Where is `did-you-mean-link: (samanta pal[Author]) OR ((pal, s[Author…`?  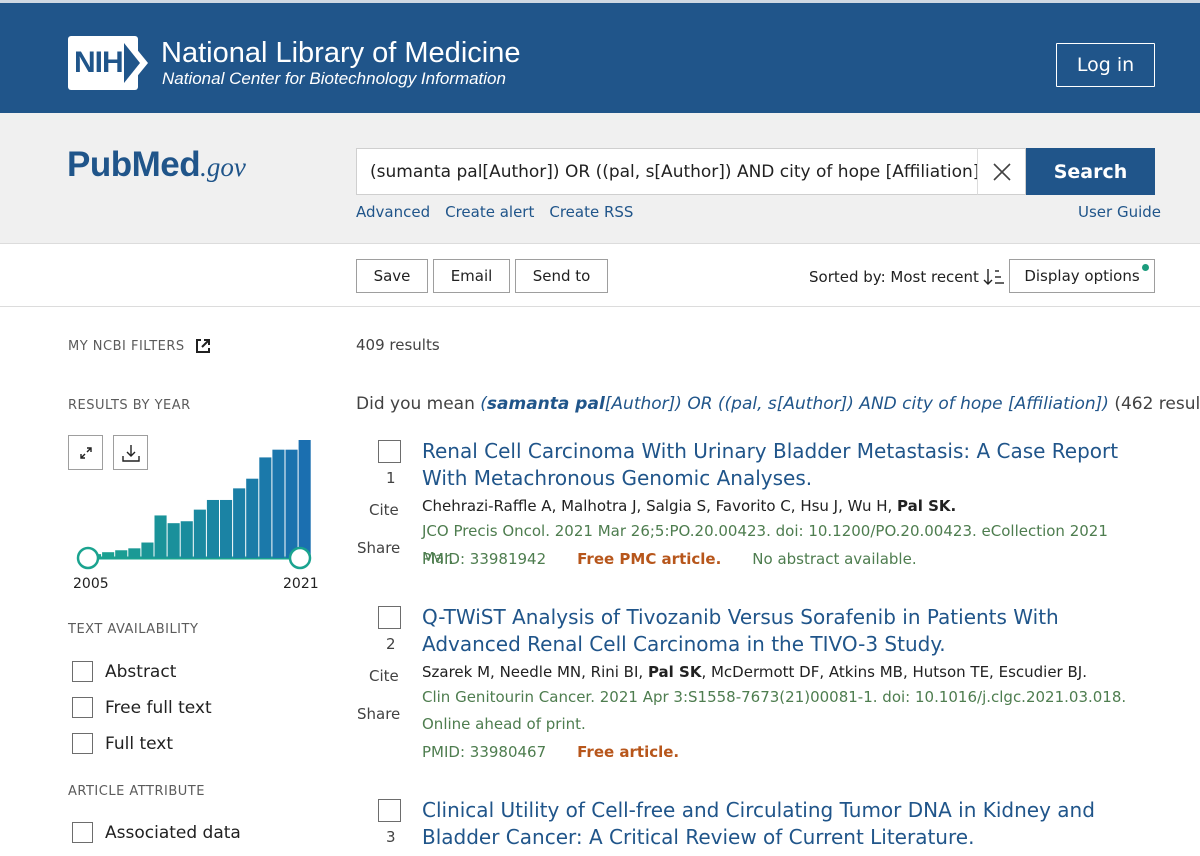 did-you-mean-link: (samanta pal[Author]) OR ((pal, s[Author… is located at coordinates (794, 404).